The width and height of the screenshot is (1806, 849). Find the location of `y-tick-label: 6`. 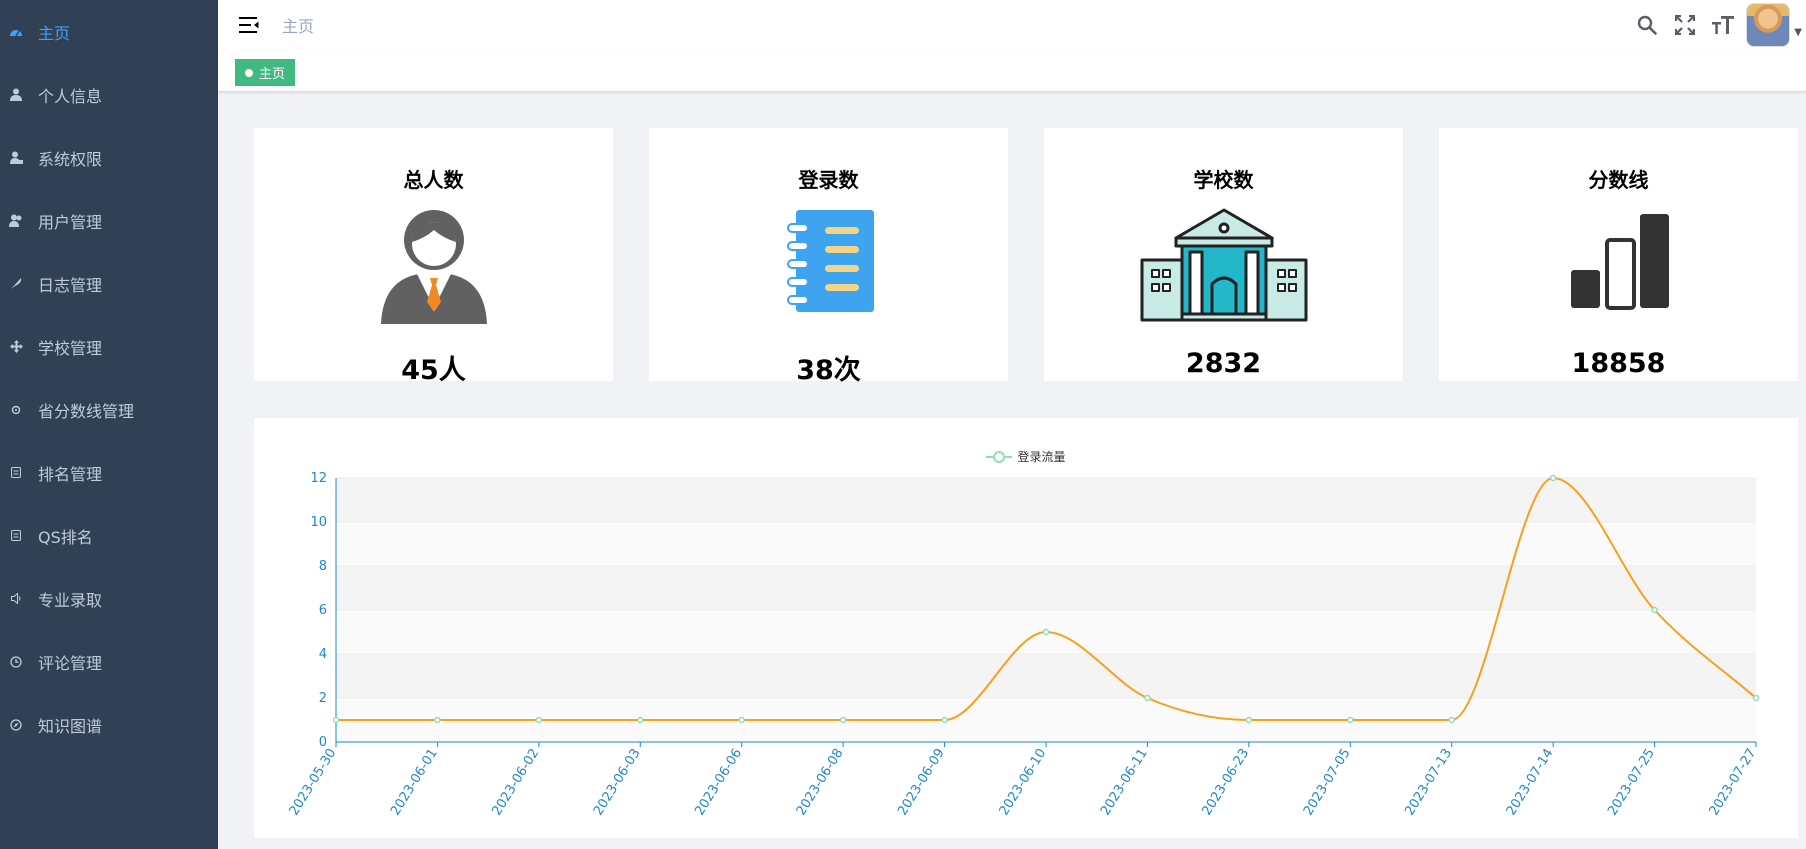

y-tick-label: 6 is located at coordinates (323, 610).